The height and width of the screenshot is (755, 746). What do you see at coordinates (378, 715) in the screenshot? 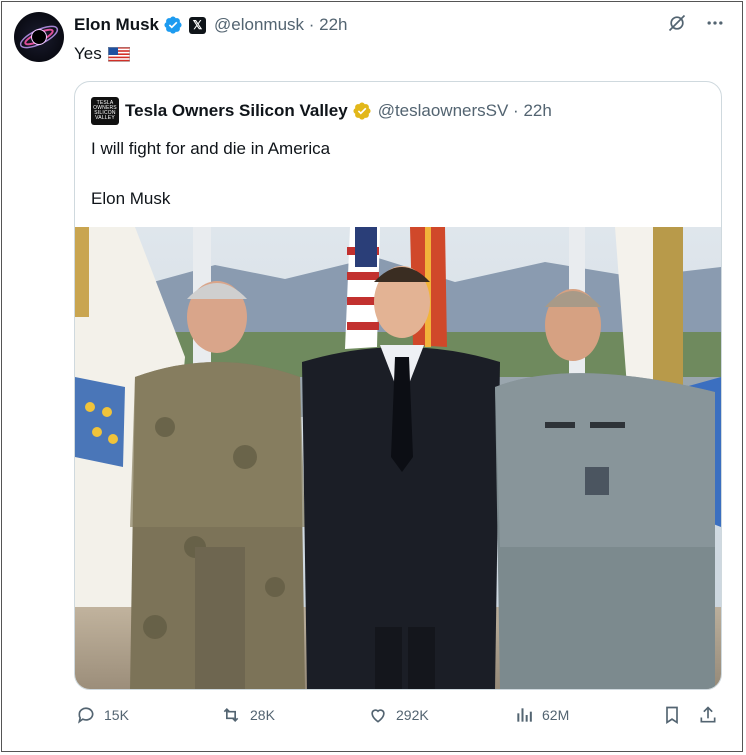
I see `heart-icon` at bounding box center [378, 715].